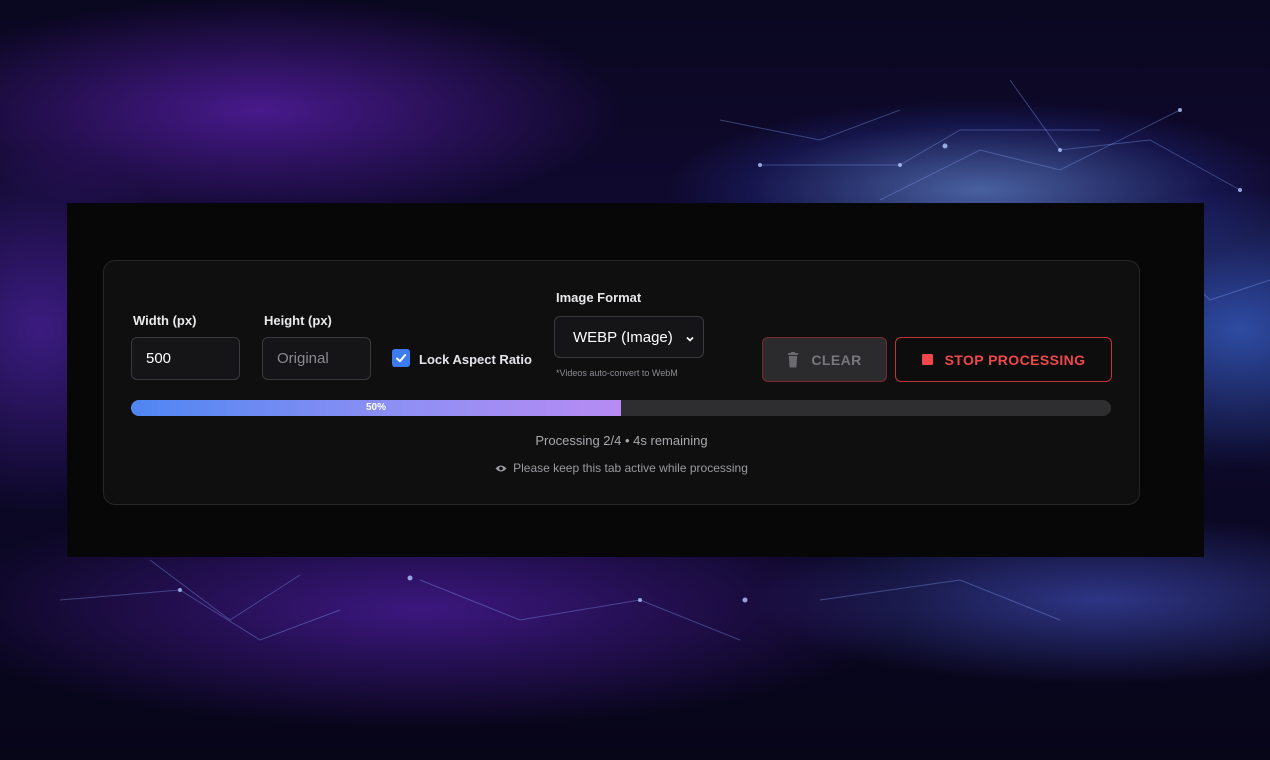 The height and width of the screenshot is (760, 1270). What do you see at coordinates (927, 359) in the screenshot?
I see `stop-square-icon` at bounding box center [927, 359].